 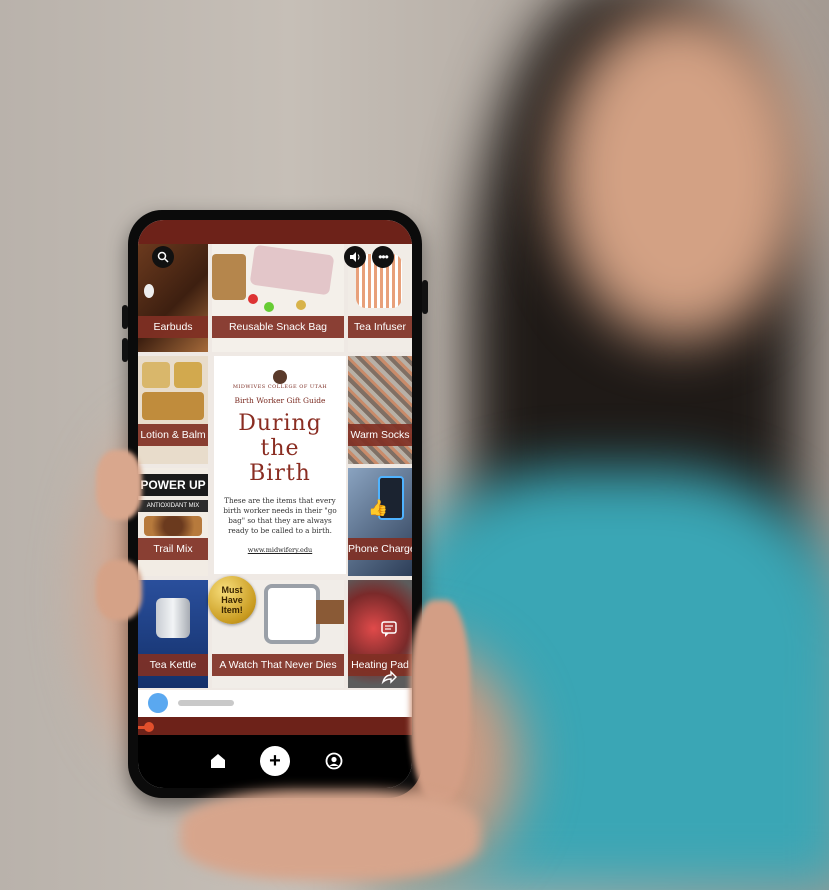 I want to click on volume-button, so click(x=355, y=257).